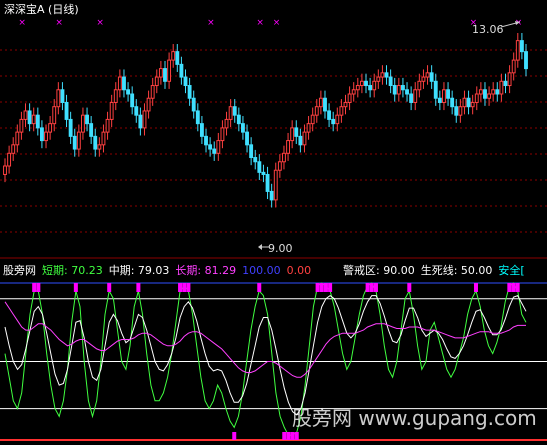 This screenshot has width=547, height=445. Describe the element at coordinates (496, 28) in the screenshot. I see `high-annotation: 13.06` at that location.